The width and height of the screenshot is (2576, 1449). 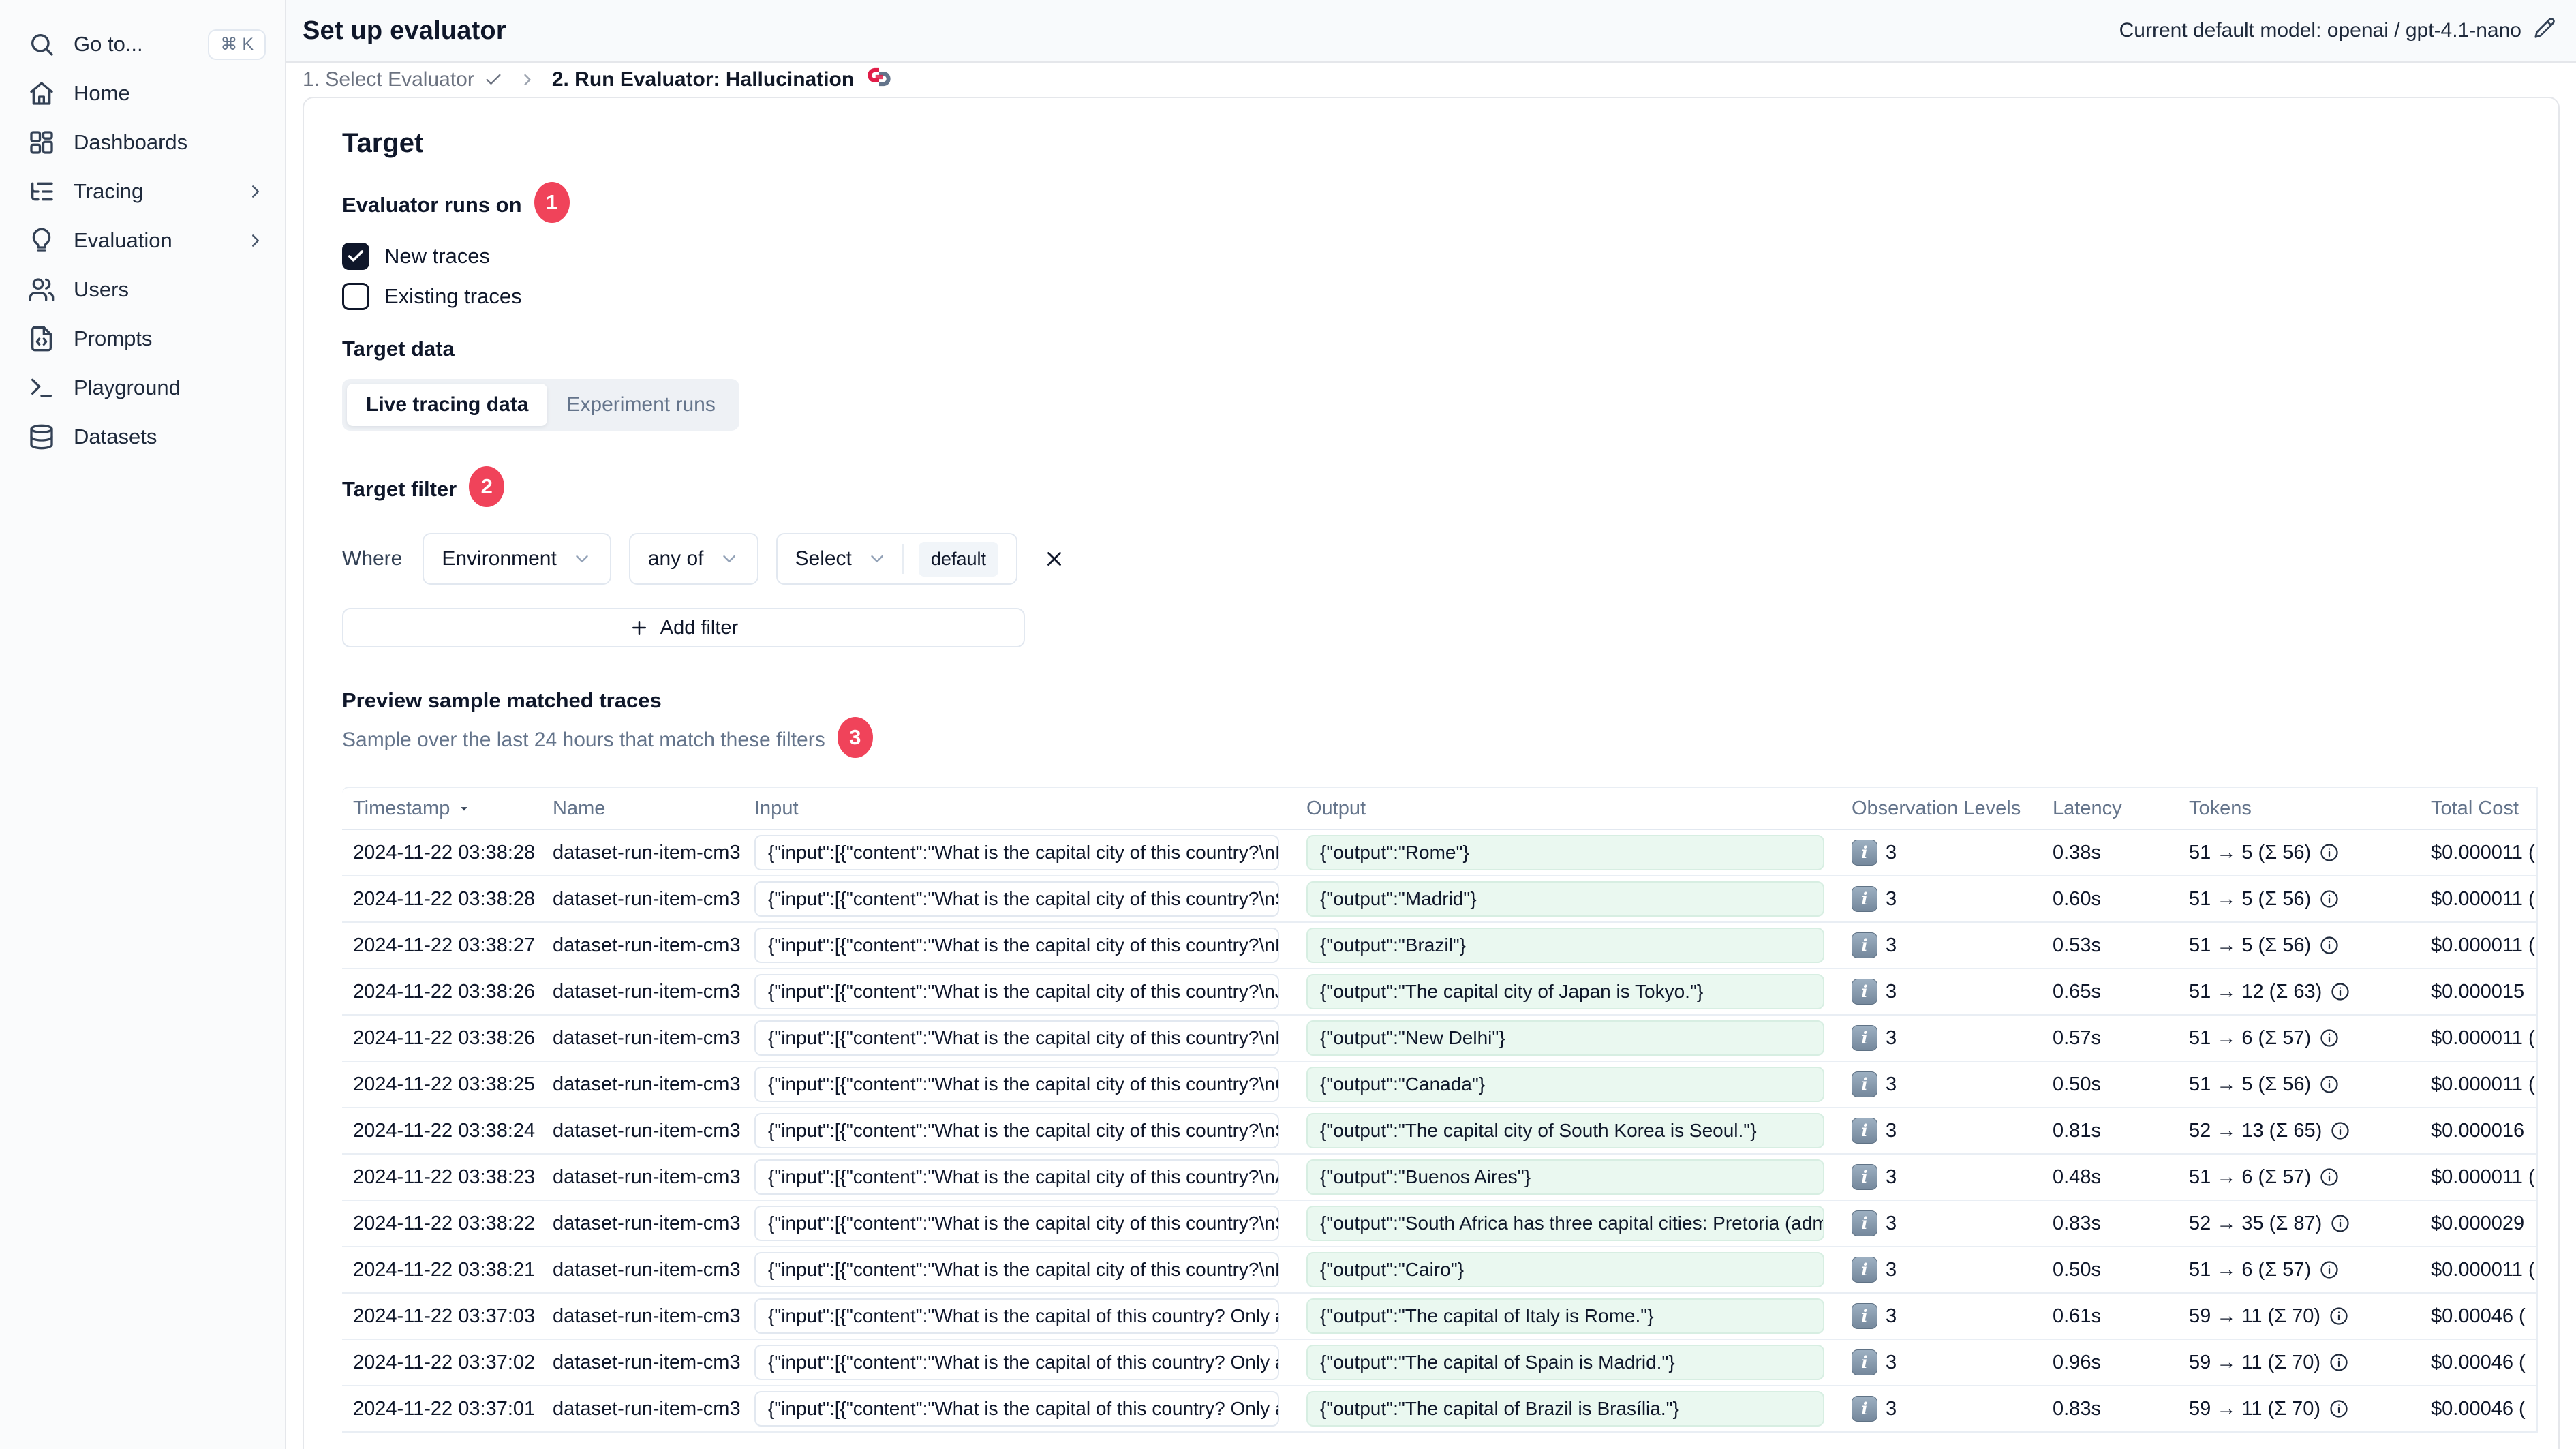 I want to click on sidebar-item-prompts: Prompts, so click(x=142, y=339).